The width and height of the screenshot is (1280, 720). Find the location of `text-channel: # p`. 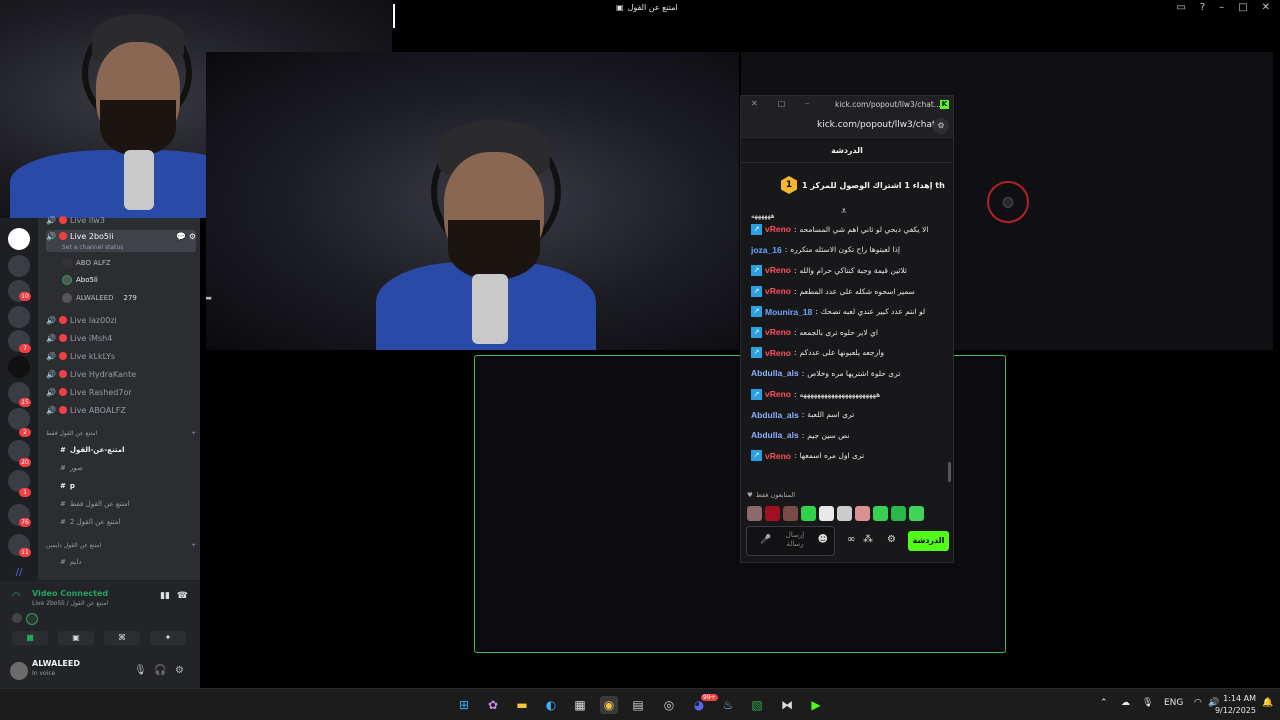

text-channel: # p is located at coordinates (67, 486).